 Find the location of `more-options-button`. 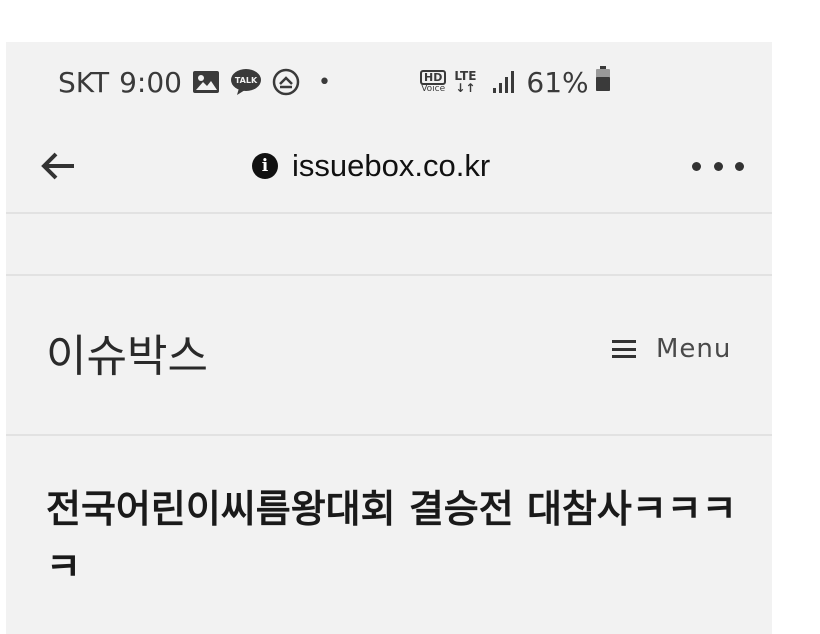

more-options-button is located at coordinates (718, 166).